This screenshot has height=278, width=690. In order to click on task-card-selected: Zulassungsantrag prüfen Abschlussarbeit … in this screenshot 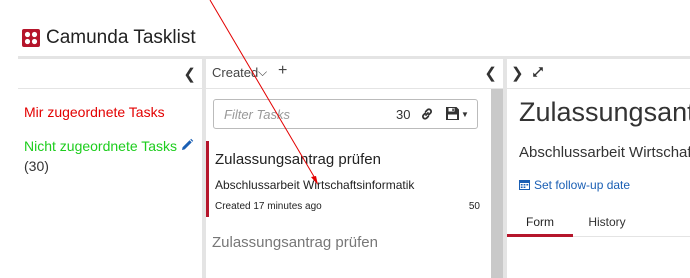, I will do `click(348, 179)`.